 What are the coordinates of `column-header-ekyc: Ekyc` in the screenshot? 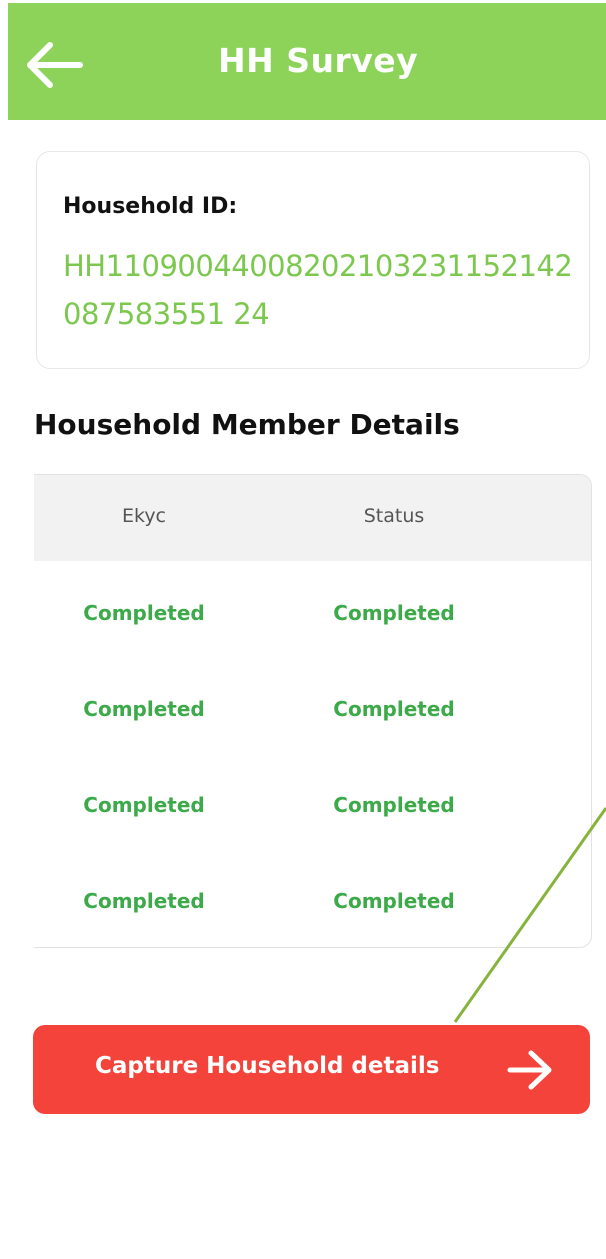 It's located at (144, 516).